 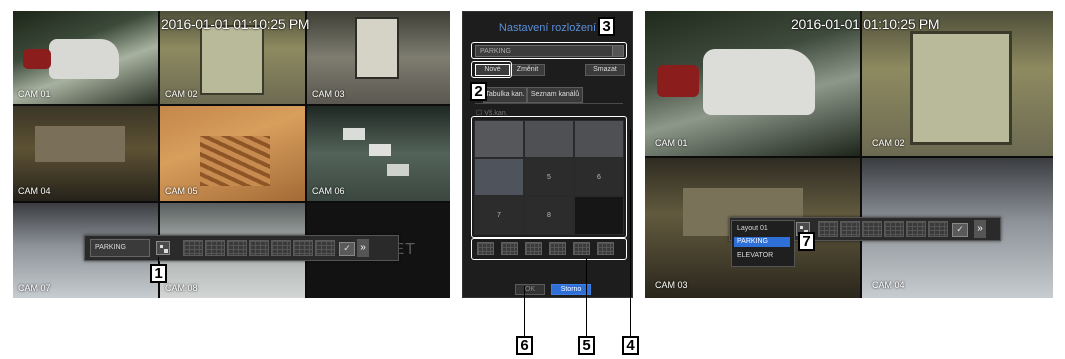 I want to click on layout-toolbar: PARKING ✓ », so click(x=241, y=248).